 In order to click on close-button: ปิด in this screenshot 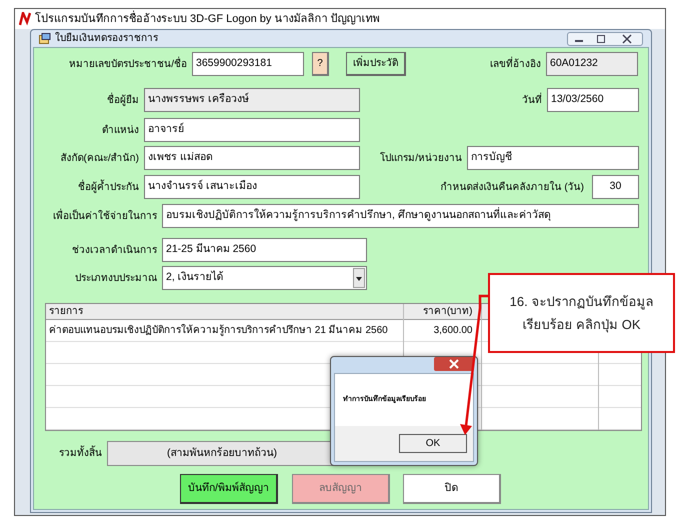, I will do `click(452, 489)`.